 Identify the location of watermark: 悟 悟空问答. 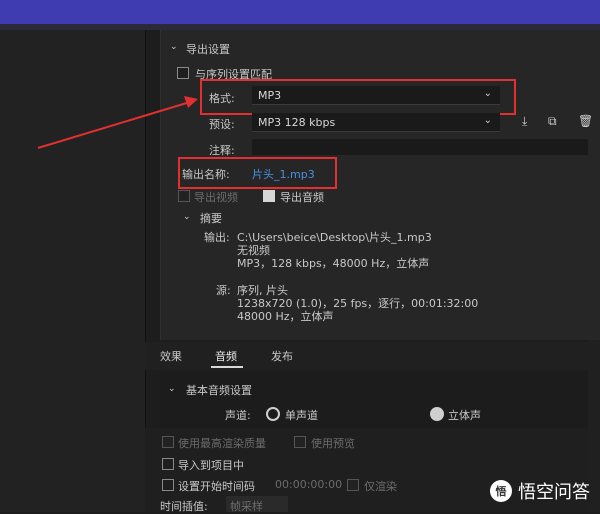
(540, 491).